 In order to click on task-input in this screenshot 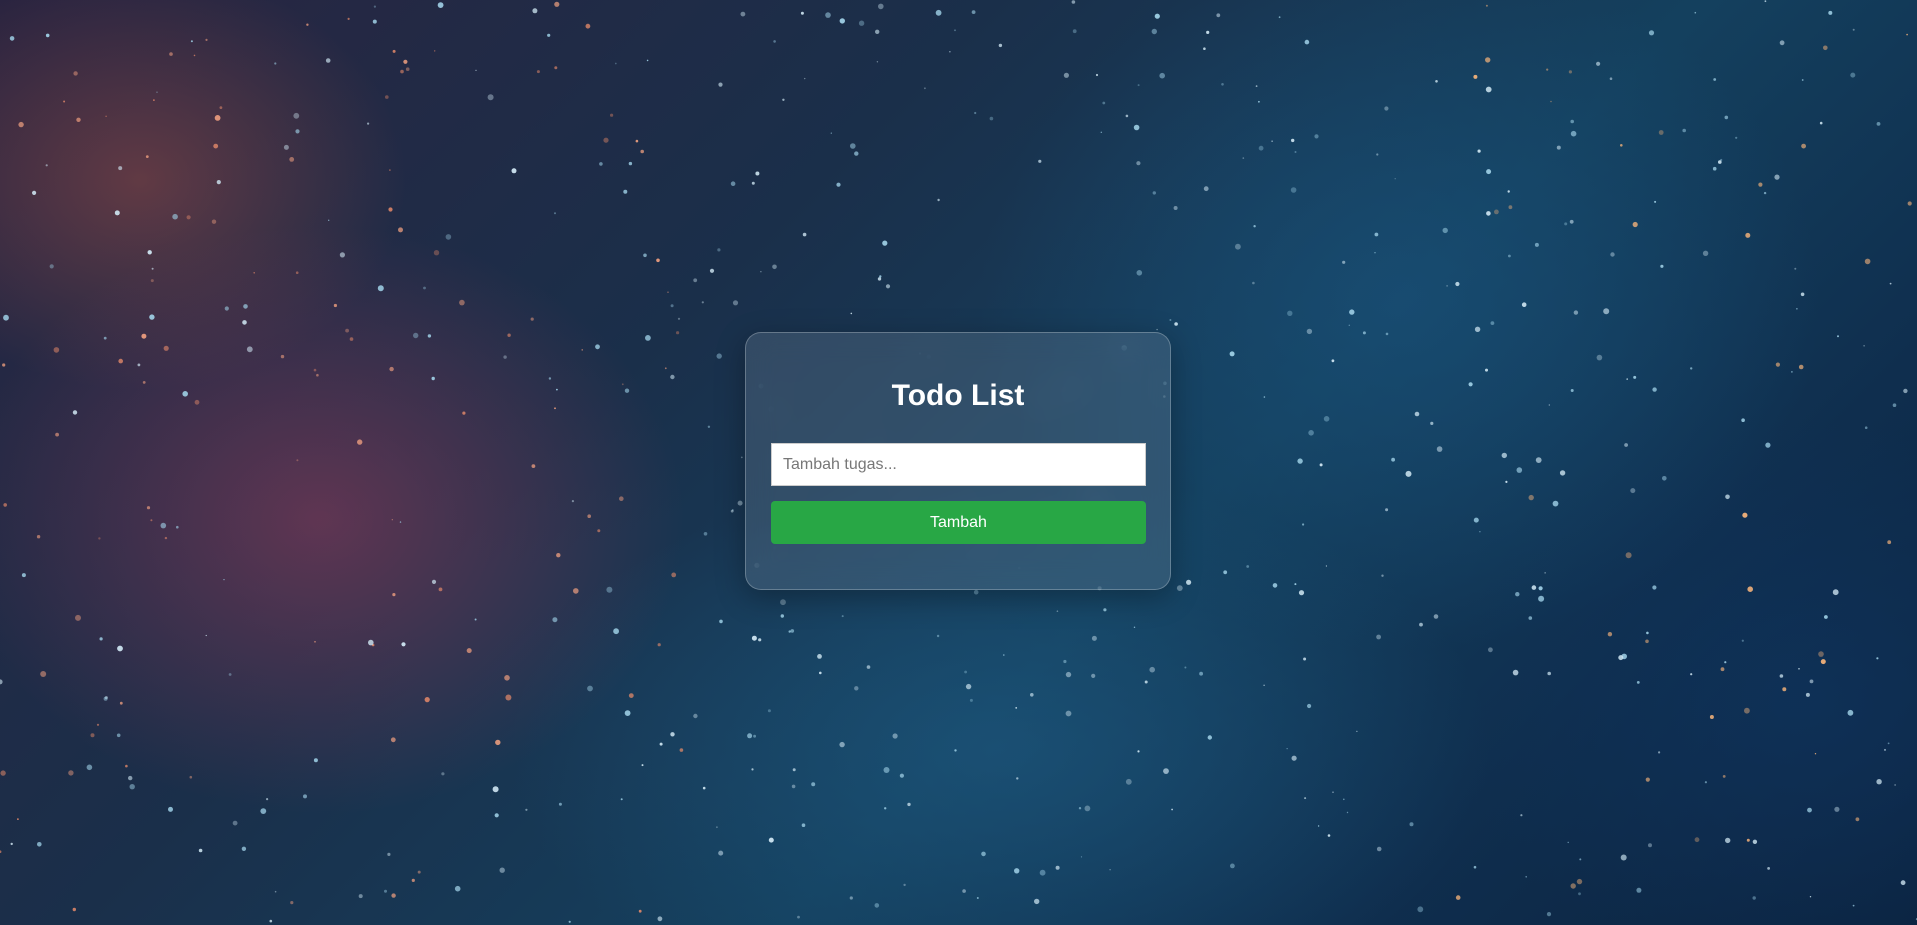, I will do `click(958, 464)`.